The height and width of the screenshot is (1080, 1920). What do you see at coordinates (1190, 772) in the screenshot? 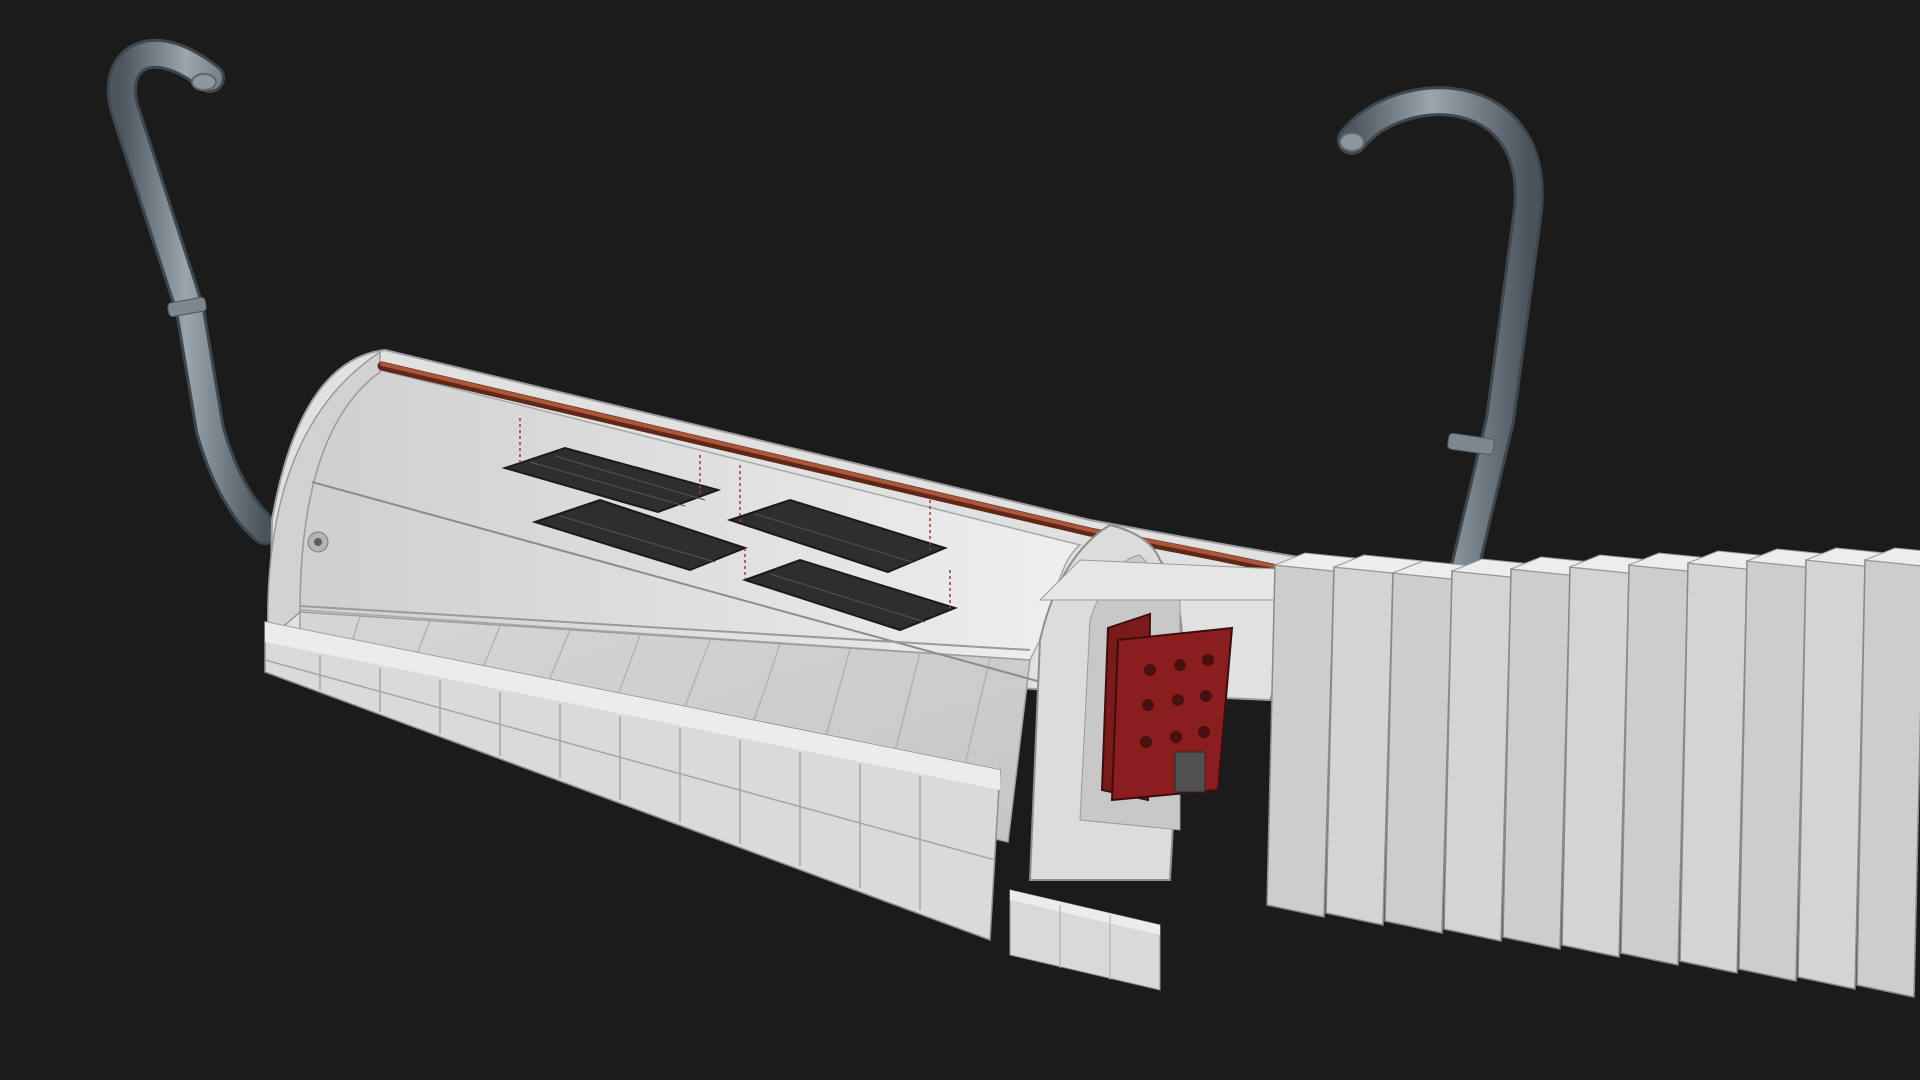
I see `wall-cabinet` at bounding box center [1190, 772].